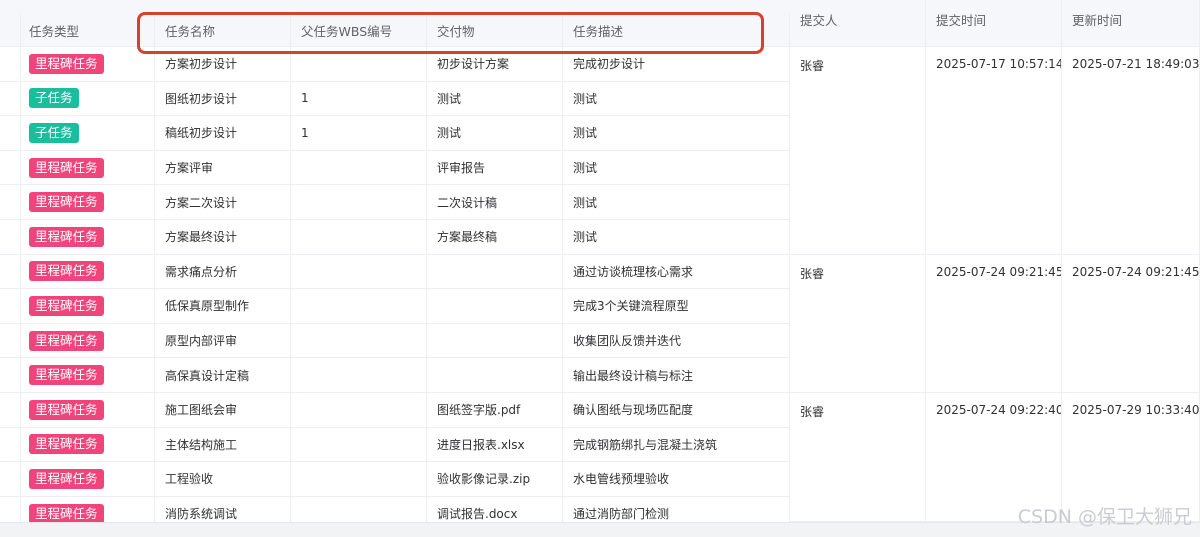 The image size is (1200, 537). What do you see at coordinates (621, 514) in the screenshot?
I see `cell-desc-text: 通过消防部门检测` at bounding box center [621, 514].